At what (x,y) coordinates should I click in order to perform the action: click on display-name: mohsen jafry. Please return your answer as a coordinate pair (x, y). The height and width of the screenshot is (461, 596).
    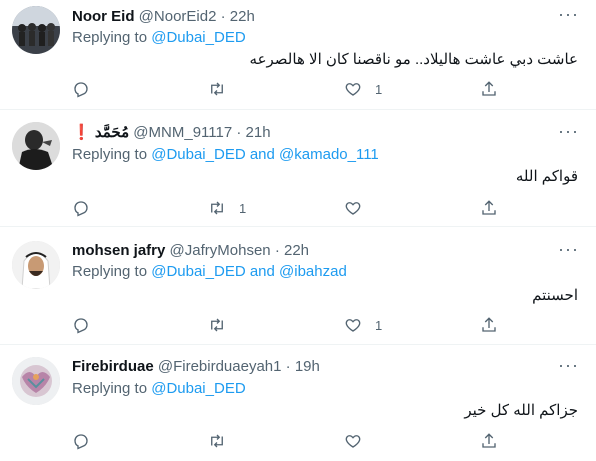
    Looking at the image, I should click on (118, 250).